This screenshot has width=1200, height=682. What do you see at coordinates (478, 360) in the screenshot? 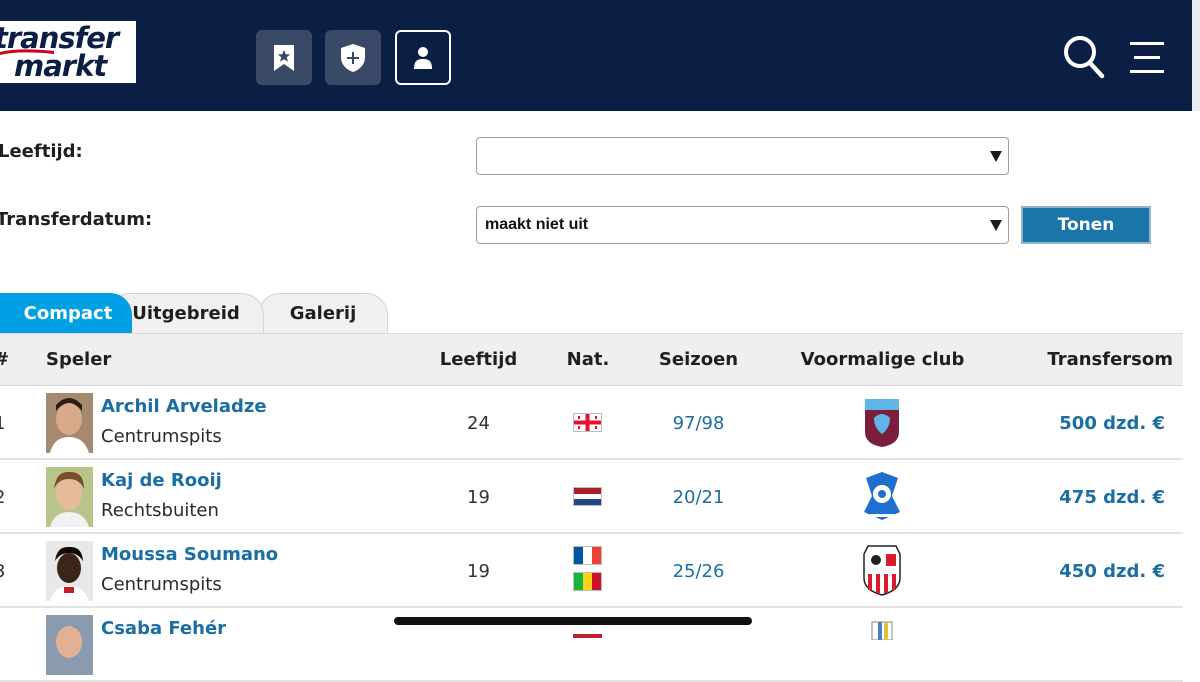
I see `header-age: Leeftijd` at bounding box center [478, 360].